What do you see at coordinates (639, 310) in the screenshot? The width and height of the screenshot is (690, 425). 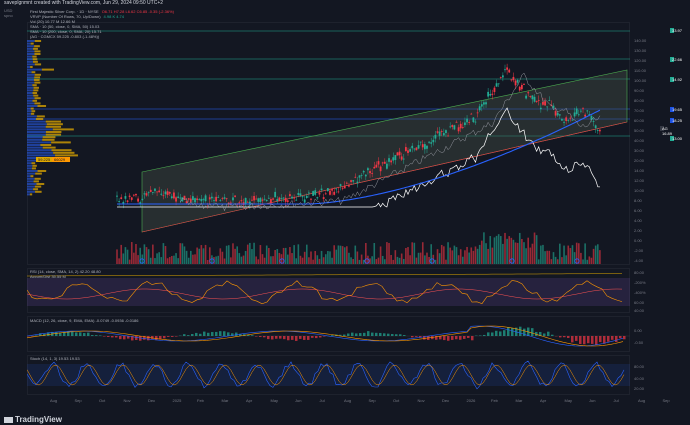 I see `rsi-tick: 40.00` at bounding box center [639, 310].